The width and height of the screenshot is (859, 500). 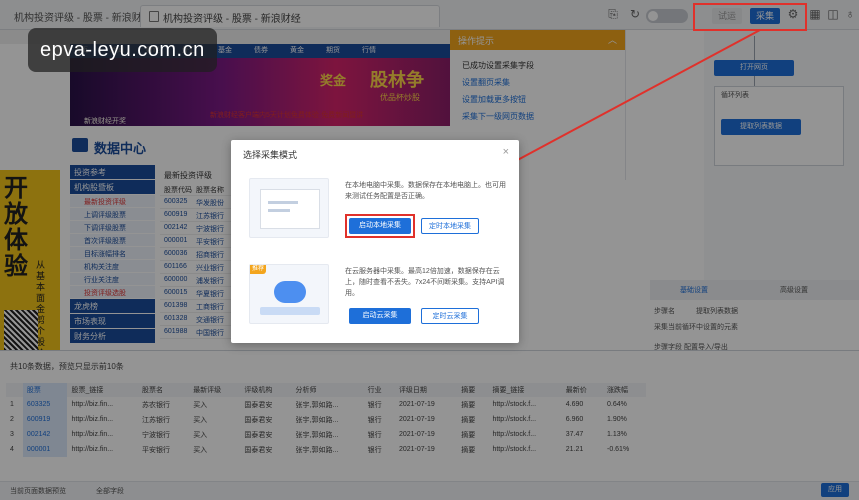 What do you see at coordinates (450, 226) in the screenshot?
I see `schedule-local-button: 定时本地采集` at bounding box center [450, 226].